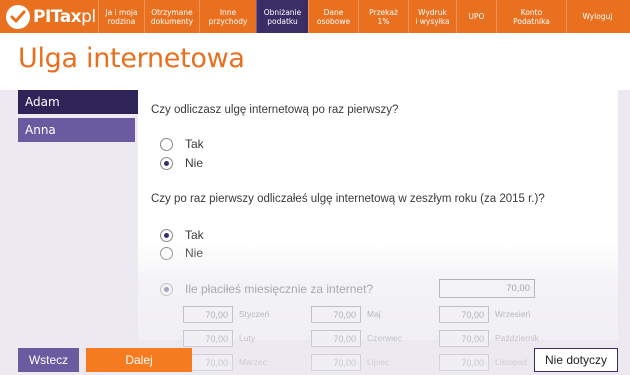 This screenshot has width=630, height=375. What do you see at coordinates (139, 360) in the screenshot?
I see `next-button: Dalej` at bounding box center [139, 360].